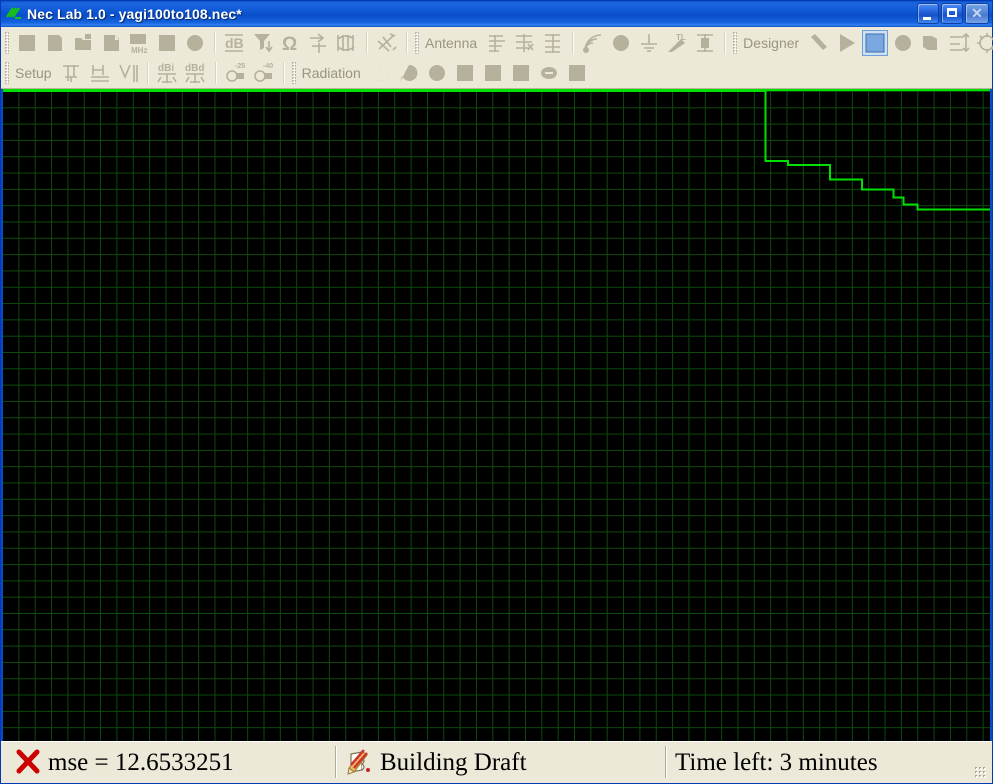 The height and width of the screenshot is (784, 993). What do you see at coordinates (677, 43) in the screenshot?
I see `antenna-transmission-line-button: TL` at bounding box center [677, 43].